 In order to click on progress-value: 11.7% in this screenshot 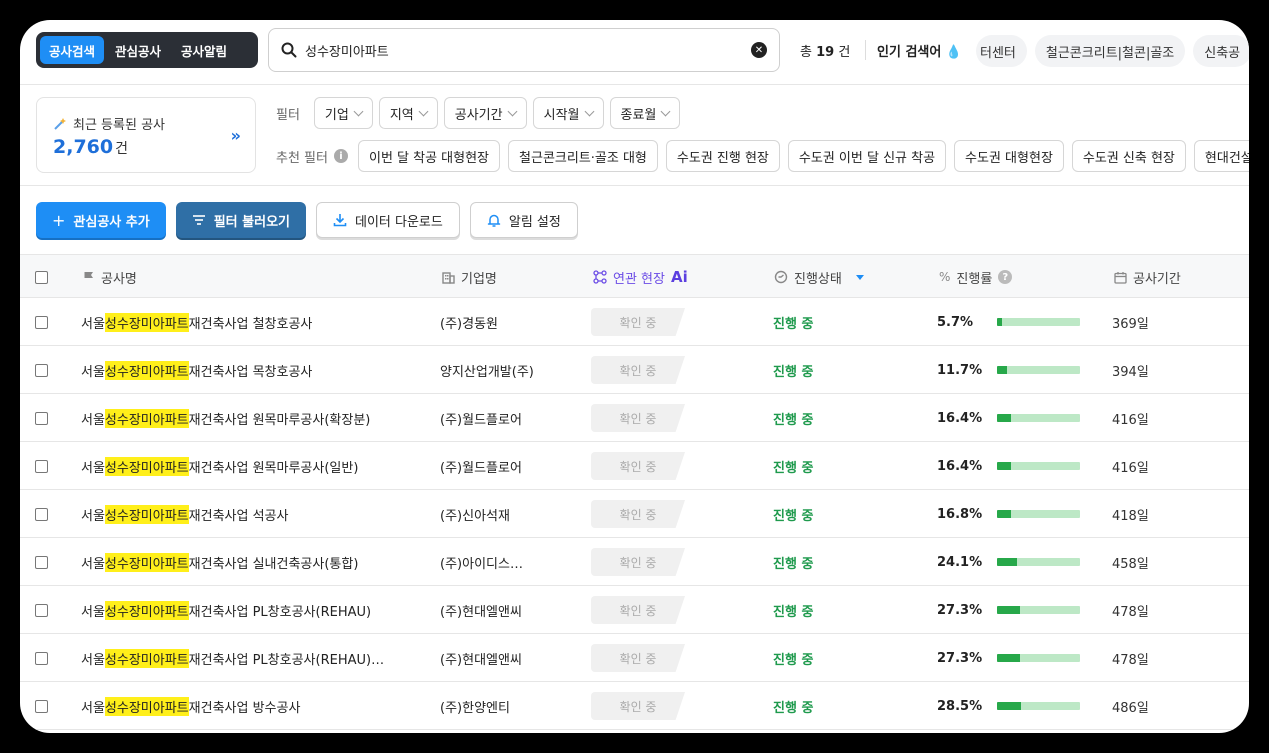, I will do `click(960, 370)`.